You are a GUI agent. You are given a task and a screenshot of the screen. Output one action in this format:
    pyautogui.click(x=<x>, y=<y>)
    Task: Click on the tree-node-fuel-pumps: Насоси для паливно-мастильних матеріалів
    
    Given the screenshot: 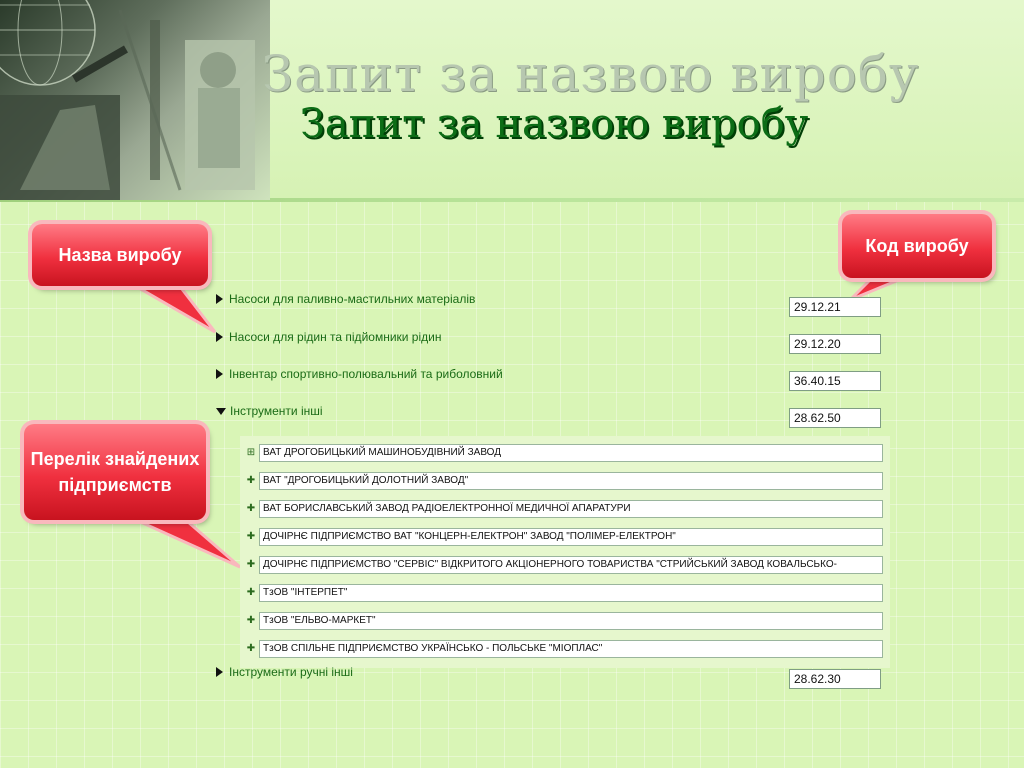 What is the action you would take?
    pyautogui.click(x=345, y=299)
    